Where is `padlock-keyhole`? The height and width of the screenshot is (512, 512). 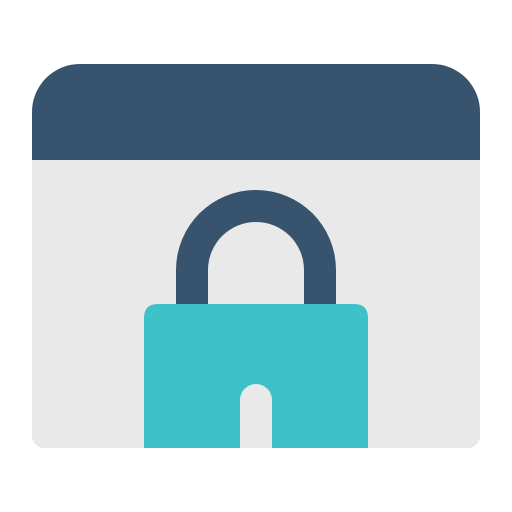 padlock-keyhole is located at coordinates (256, 416).